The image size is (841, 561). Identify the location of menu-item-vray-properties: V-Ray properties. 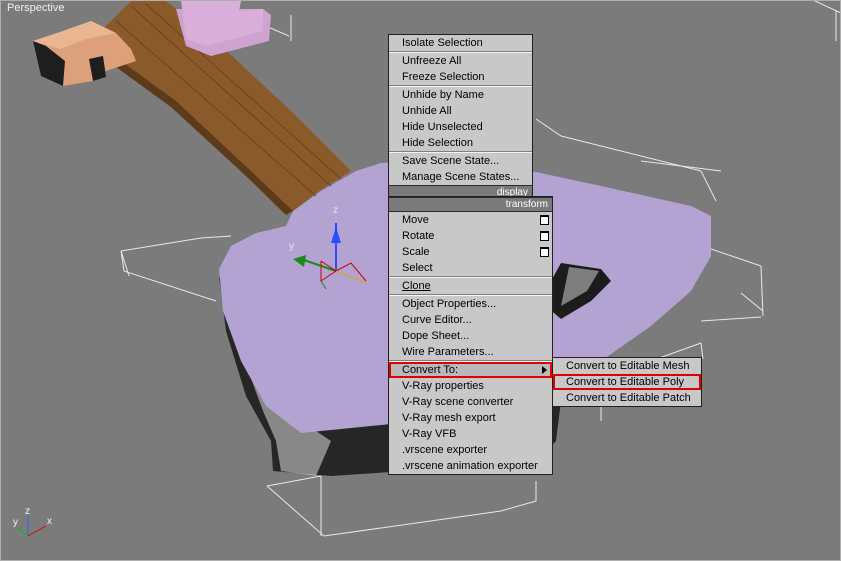
(470, 386).